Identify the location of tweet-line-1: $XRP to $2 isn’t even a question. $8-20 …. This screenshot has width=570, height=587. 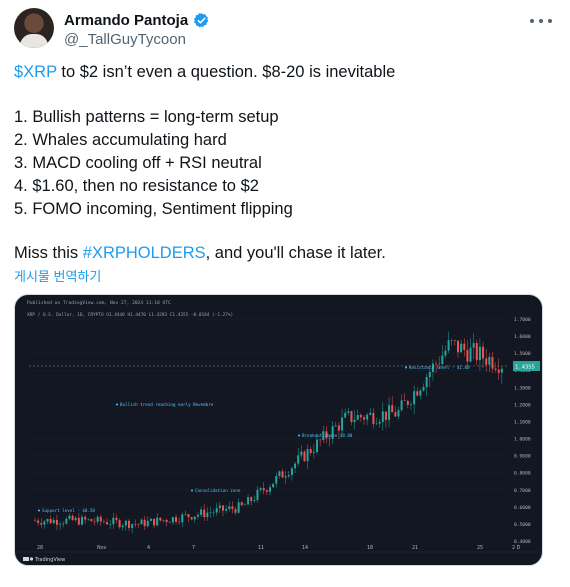
(204, 72).